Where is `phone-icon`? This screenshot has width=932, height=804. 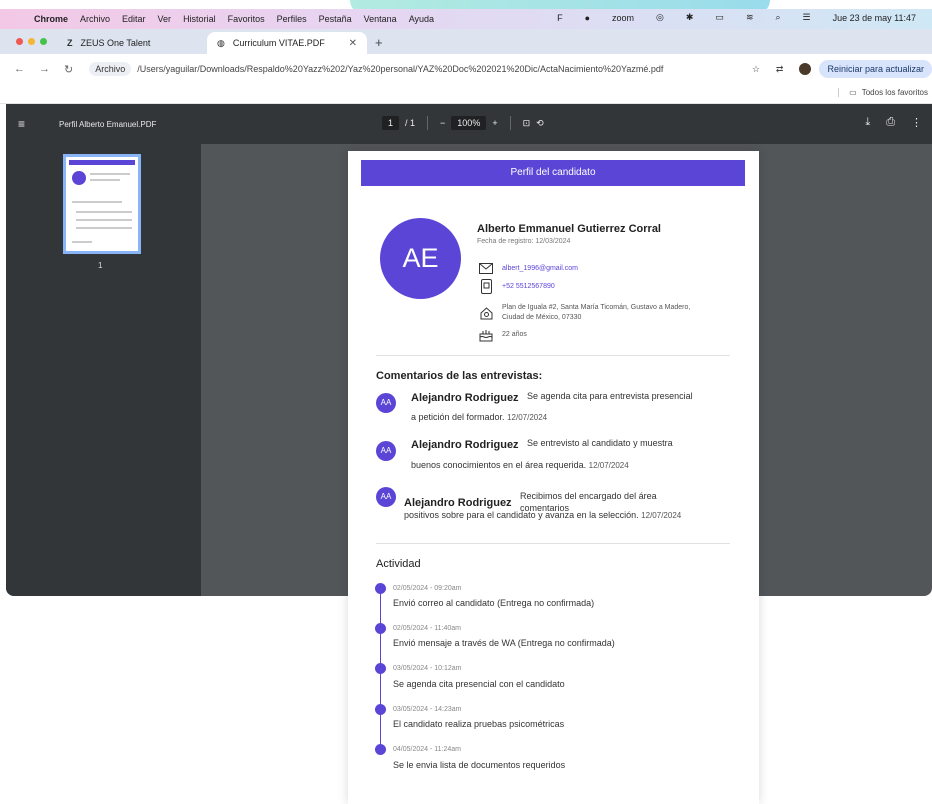 phone-icon is located at coordinates (486, 286).